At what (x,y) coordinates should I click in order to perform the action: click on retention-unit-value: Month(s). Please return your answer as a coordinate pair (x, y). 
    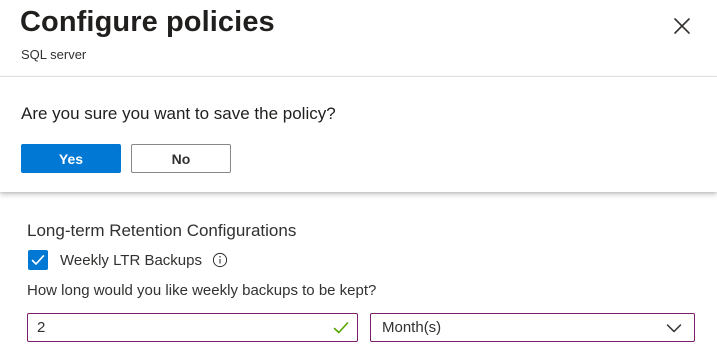
    Looking at the image, I should click on (412, 327).